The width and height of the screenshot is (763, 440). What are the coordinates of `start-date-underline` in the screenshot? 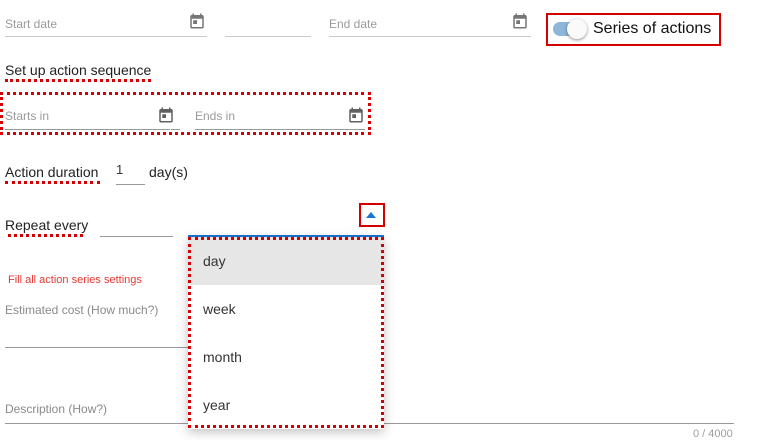 It's located at (106, 36).